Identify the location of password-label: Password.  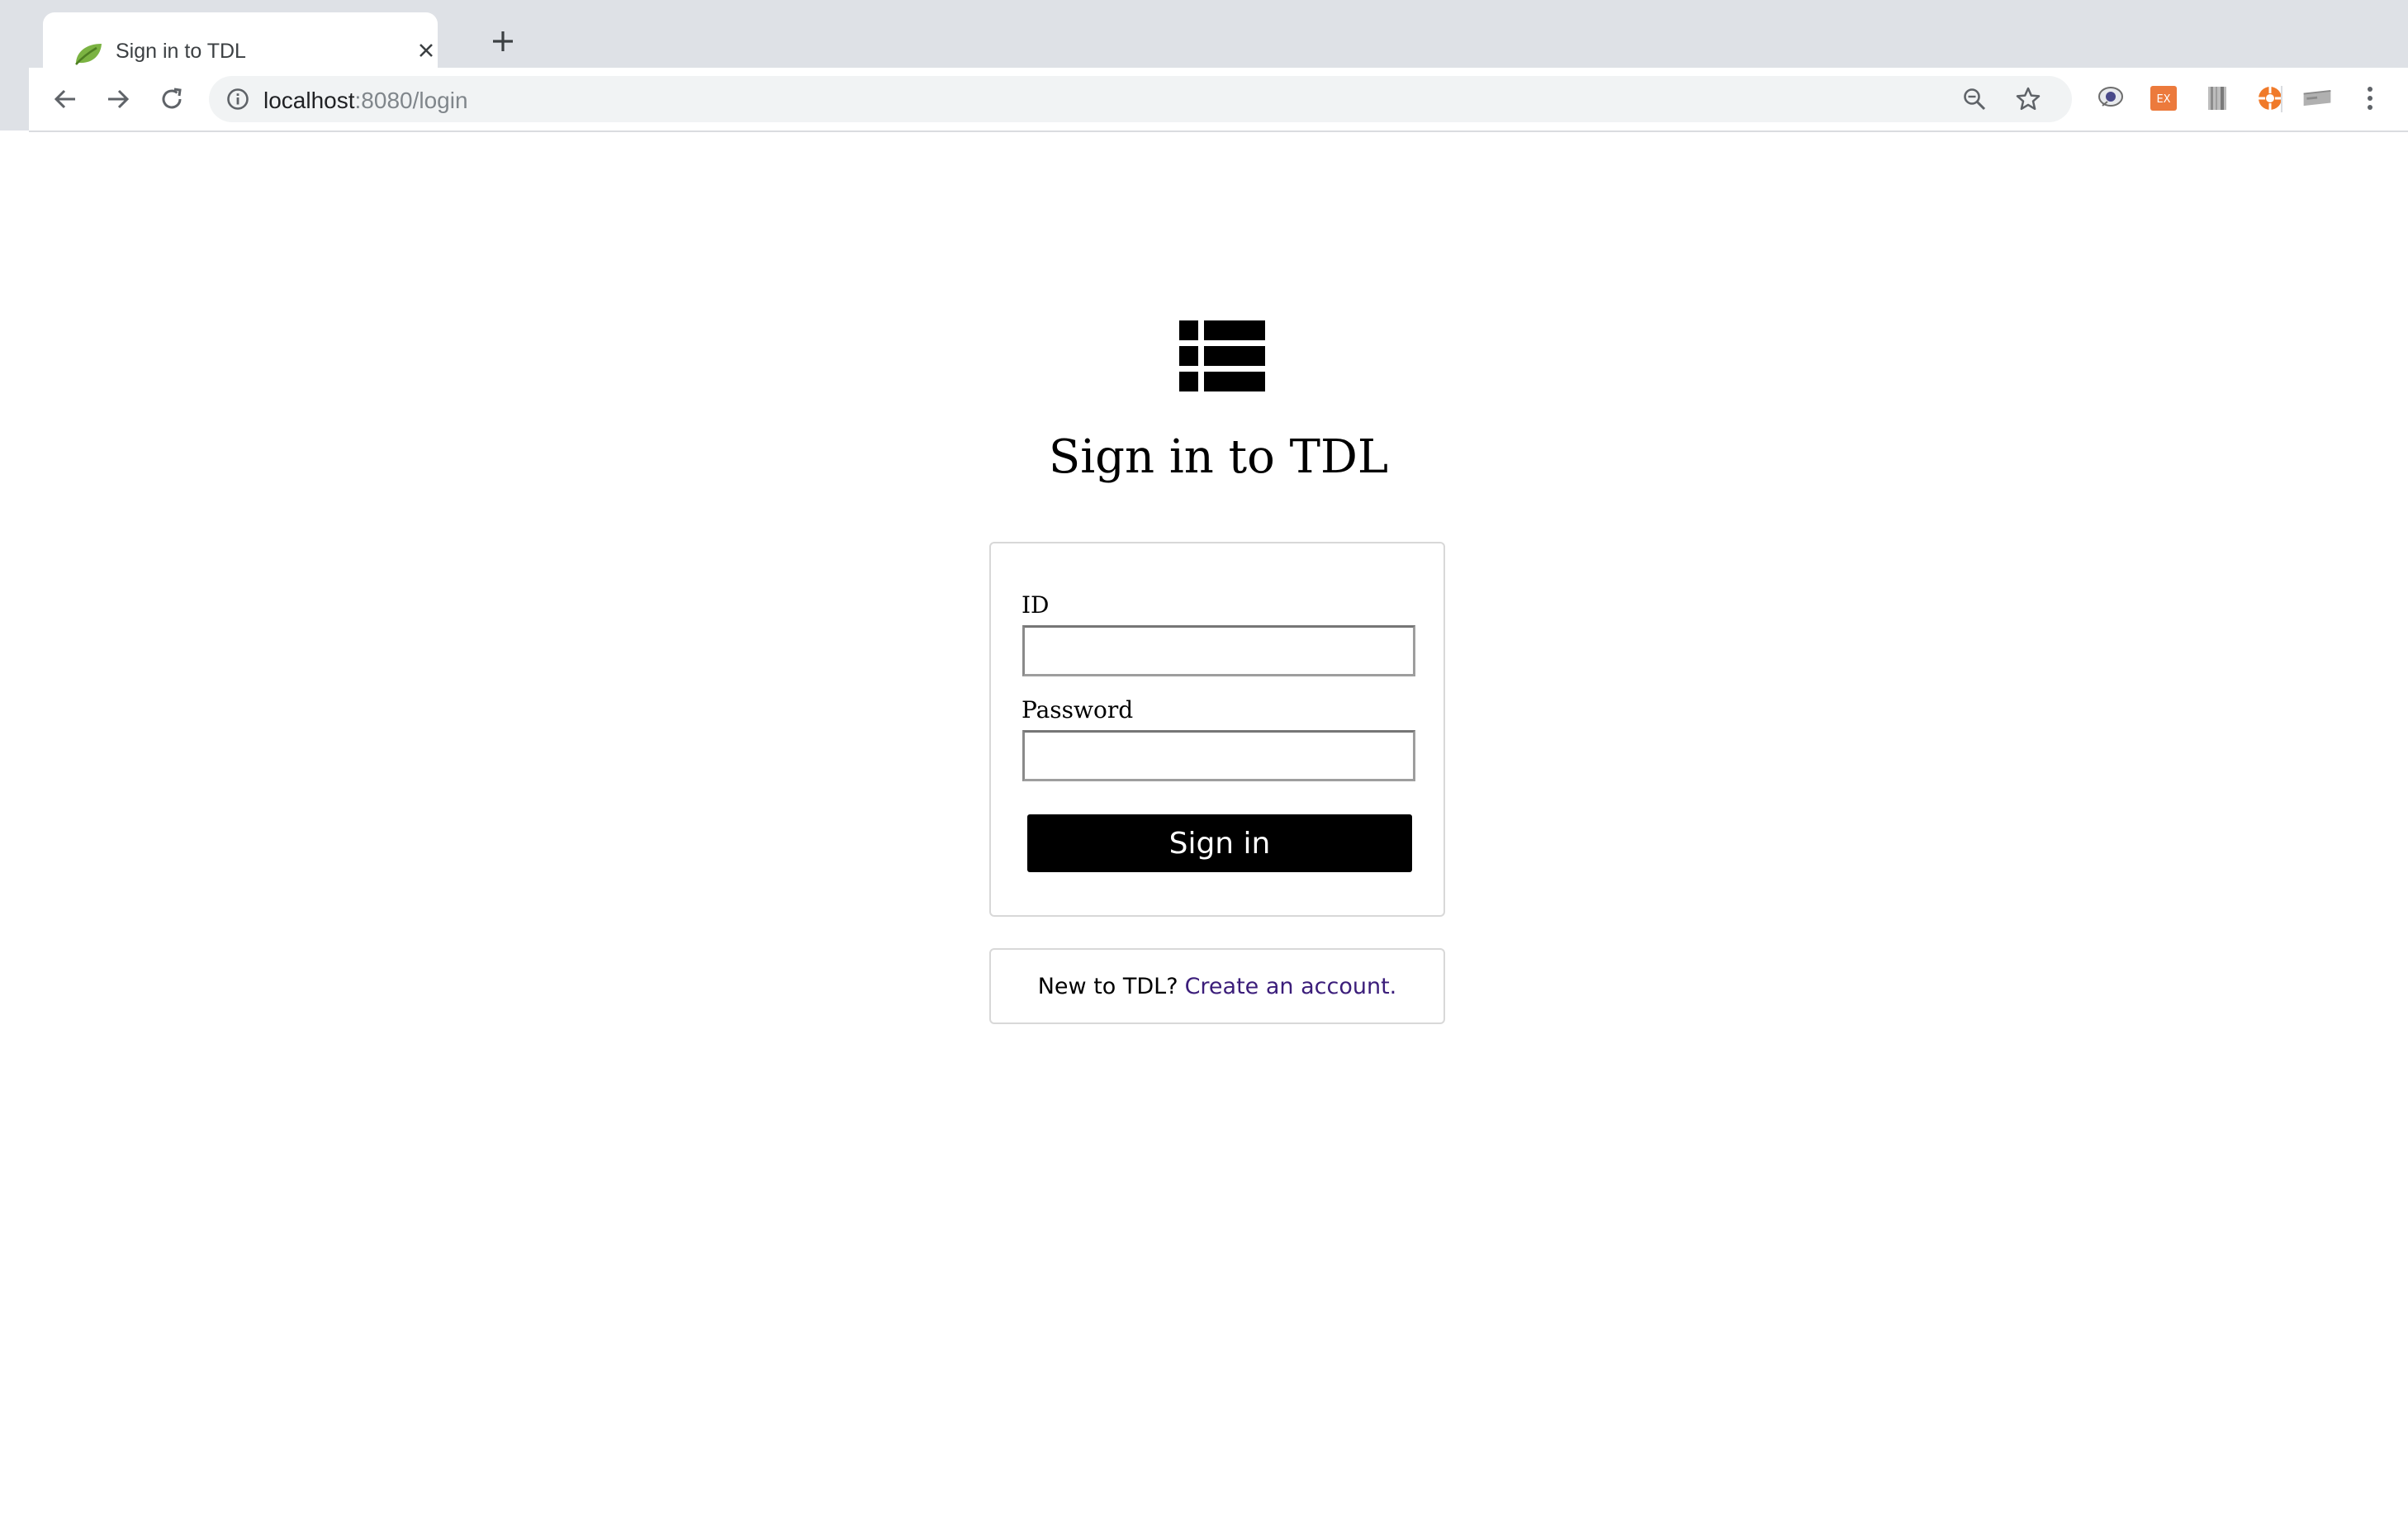
(1078, 710).